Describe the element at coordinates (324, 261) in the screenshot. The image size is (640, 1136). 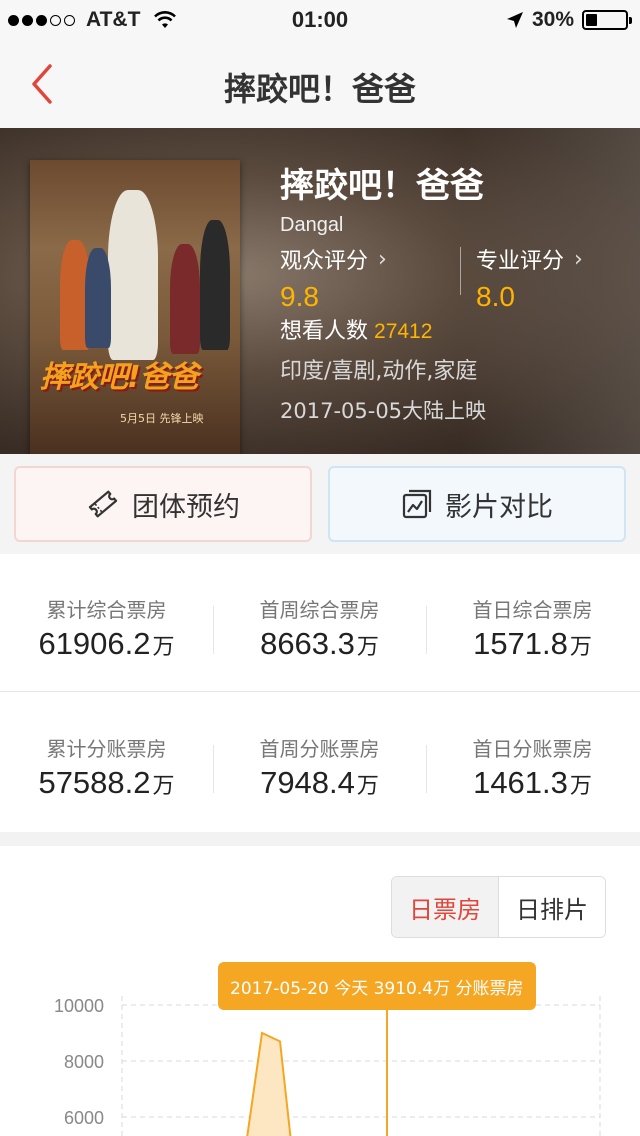
I see `audience-rating-label: 观众评分` at that location.